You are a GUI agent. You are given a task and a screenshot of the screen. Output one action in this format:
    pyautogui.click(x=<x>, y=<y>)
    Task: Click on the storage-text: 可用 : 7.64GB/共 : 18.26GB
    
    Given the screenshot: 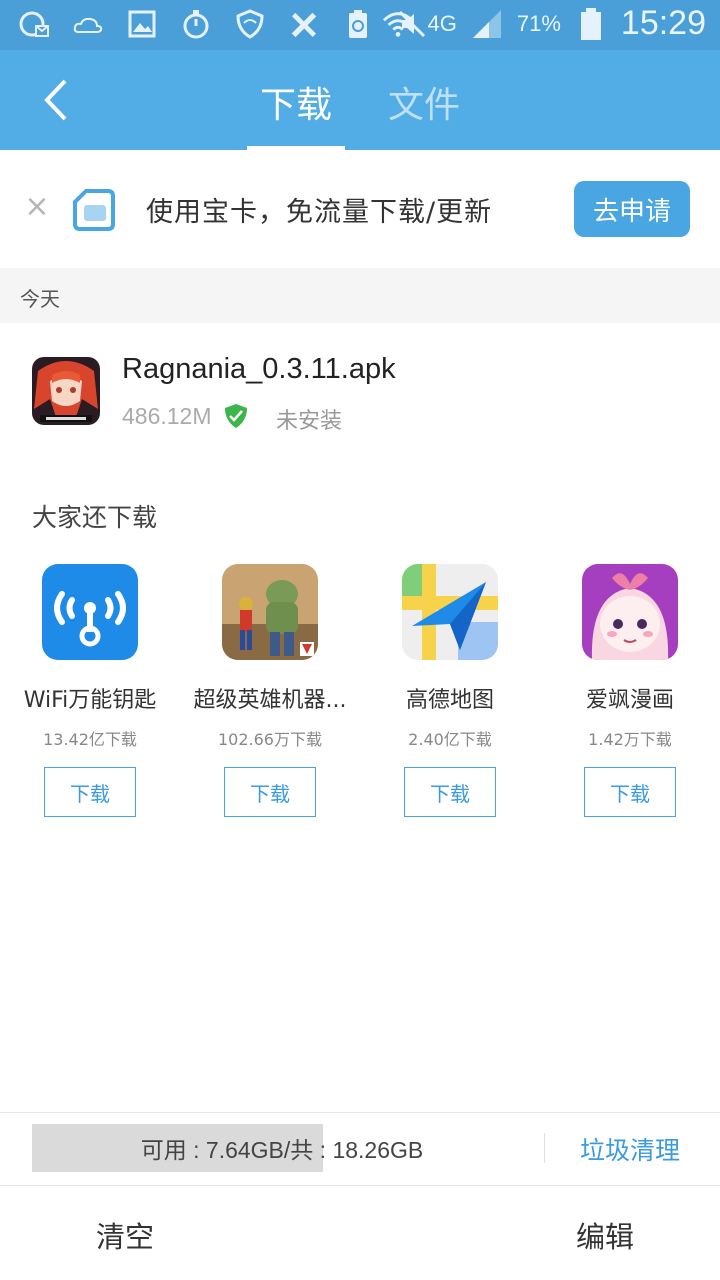 What is the action you would take?
    pyautogui.click(x=282, y=1150)
    